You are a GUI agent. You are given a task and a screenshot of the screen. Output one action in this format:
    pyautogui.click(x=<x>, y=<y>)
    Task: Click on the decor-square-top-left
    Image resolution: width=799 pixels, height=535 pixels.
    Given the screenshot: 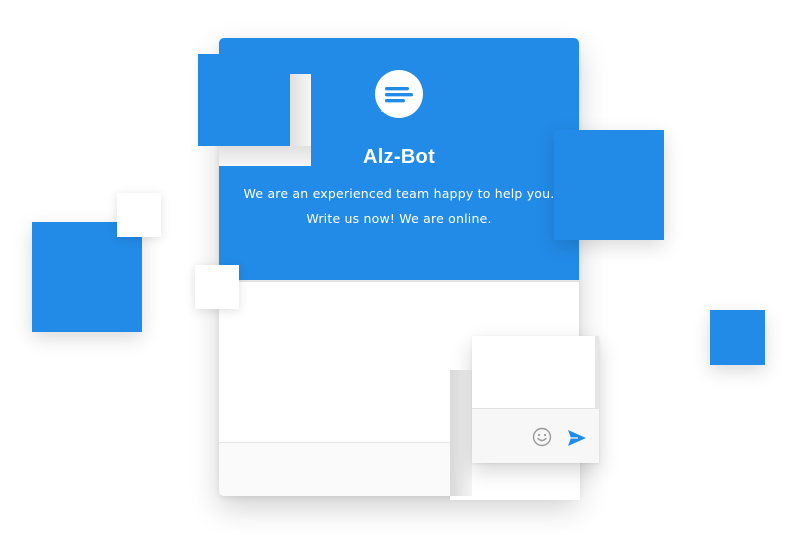 What is the action you would take?
    pyautogui.click(x=244, y=100)
    